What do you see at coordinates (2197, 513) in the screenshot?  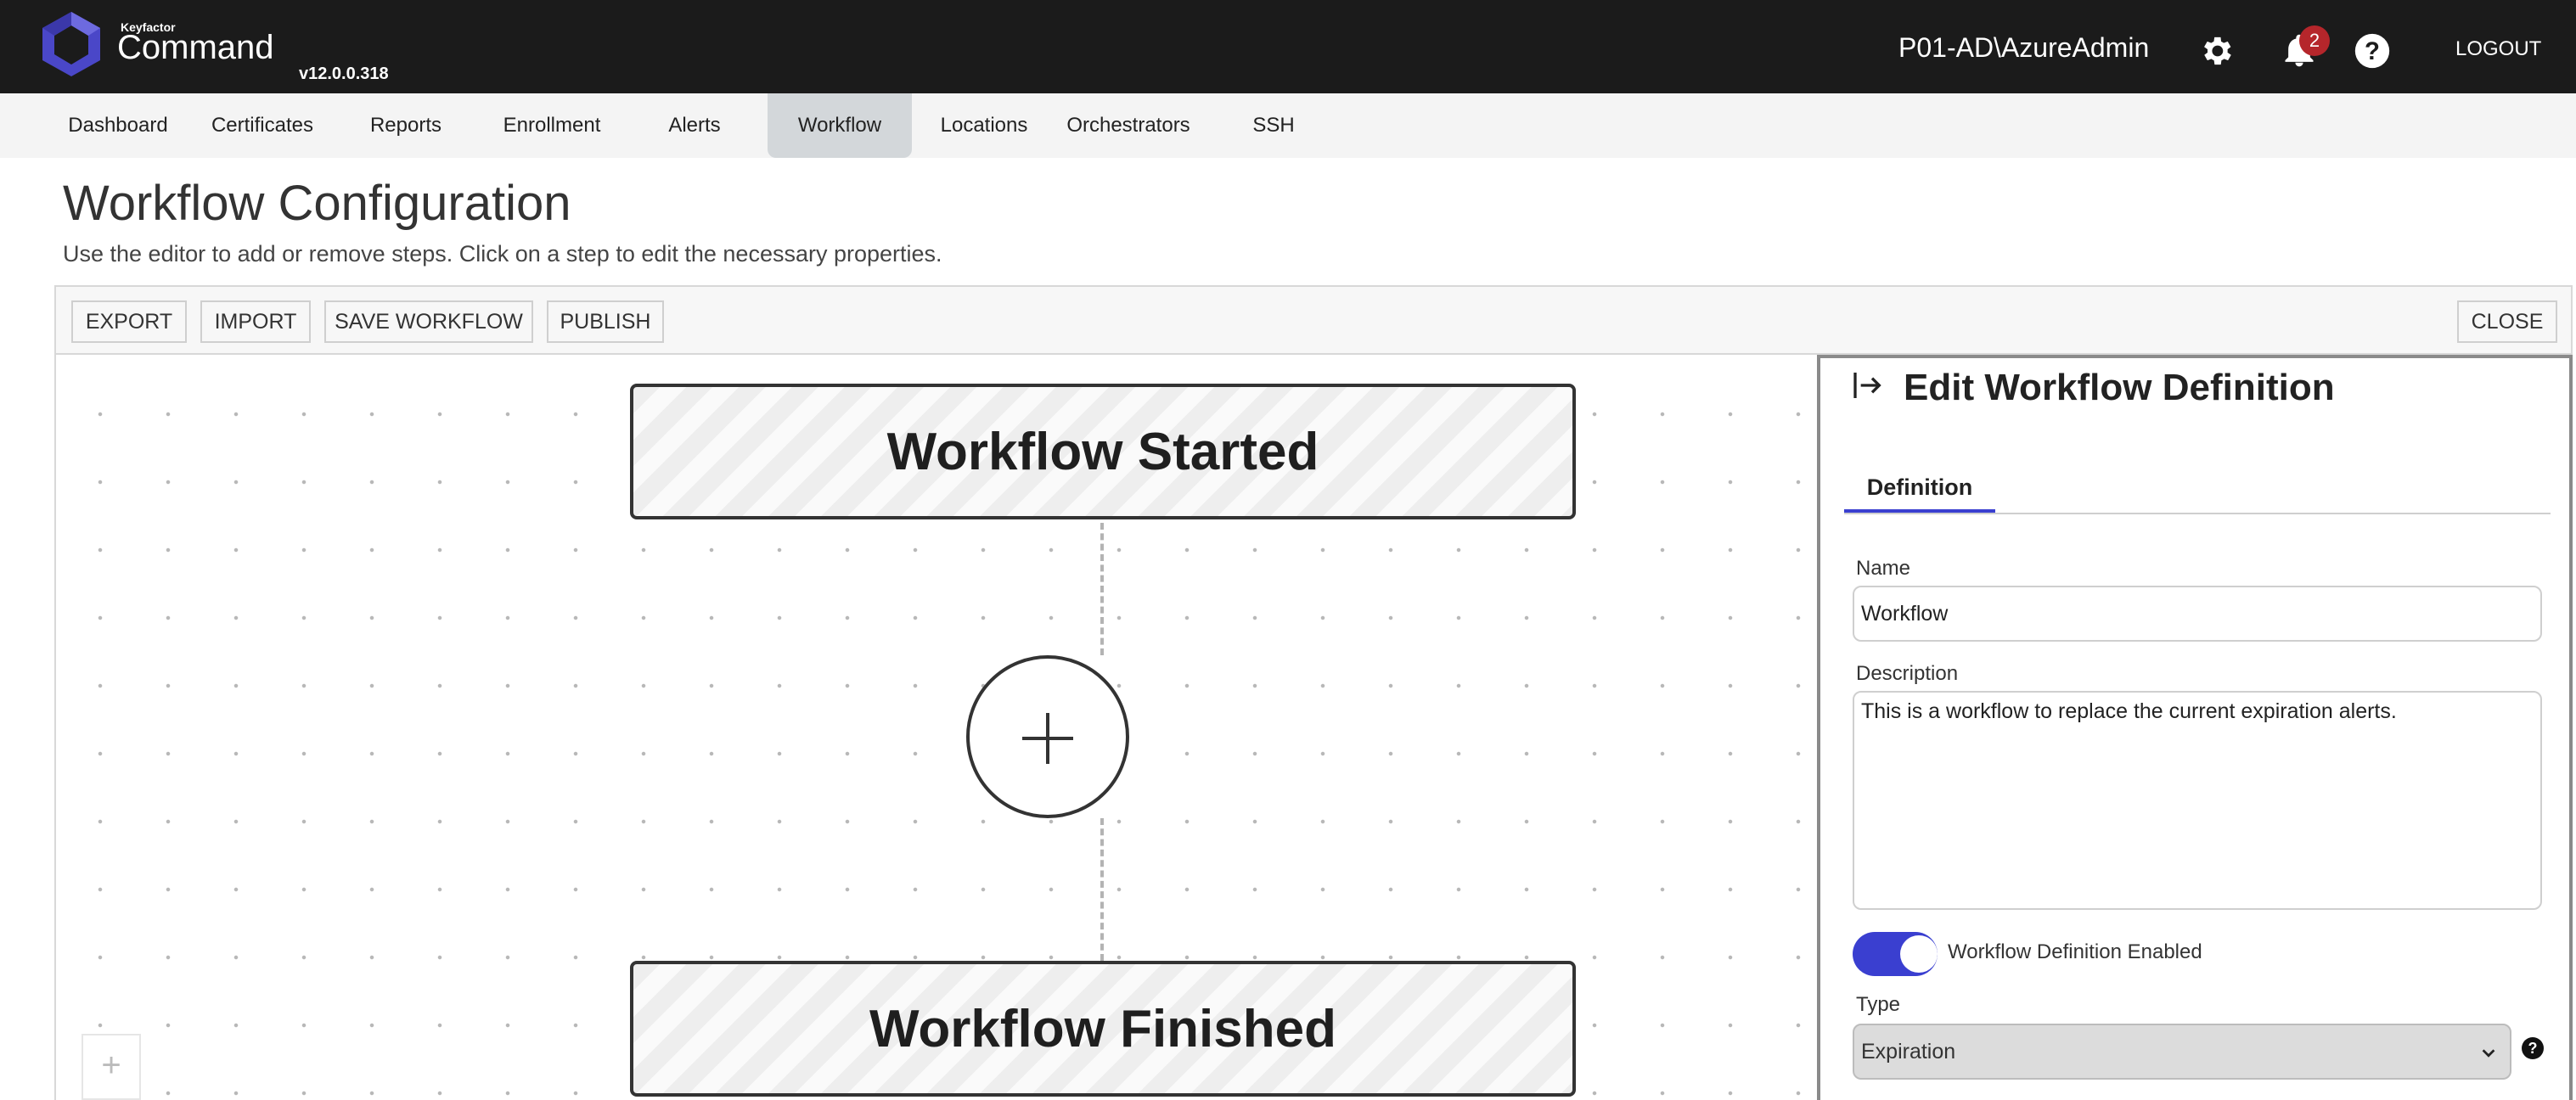 I see `tab-divider` at bounding box center [2197, 513].